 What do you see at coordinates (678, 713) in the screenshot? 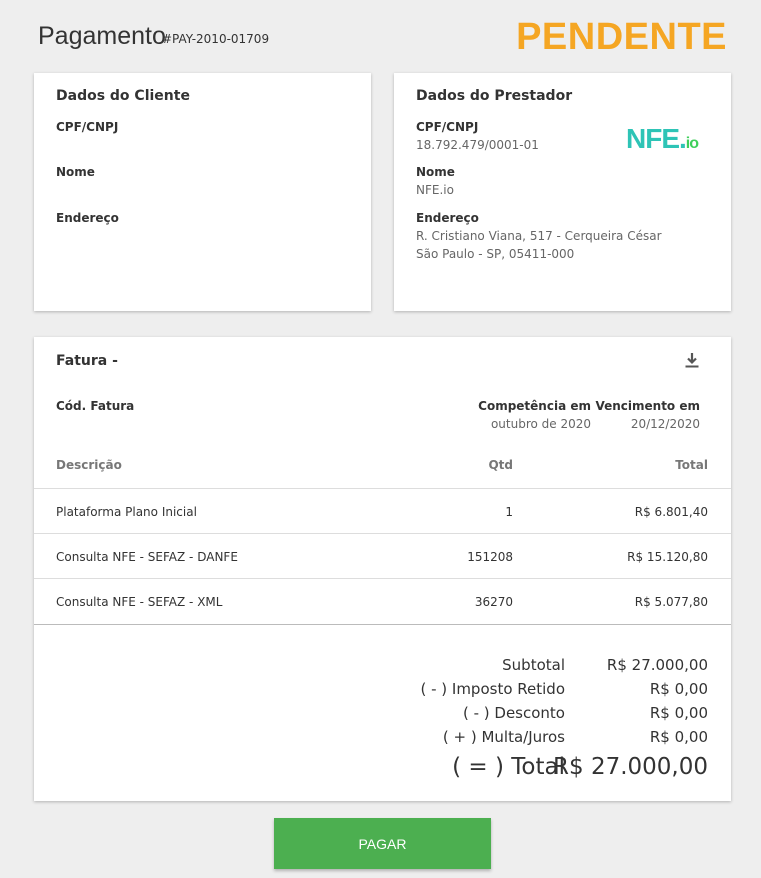
I see `discount-value: R$ 0,00` at bounding box center [678, 713].